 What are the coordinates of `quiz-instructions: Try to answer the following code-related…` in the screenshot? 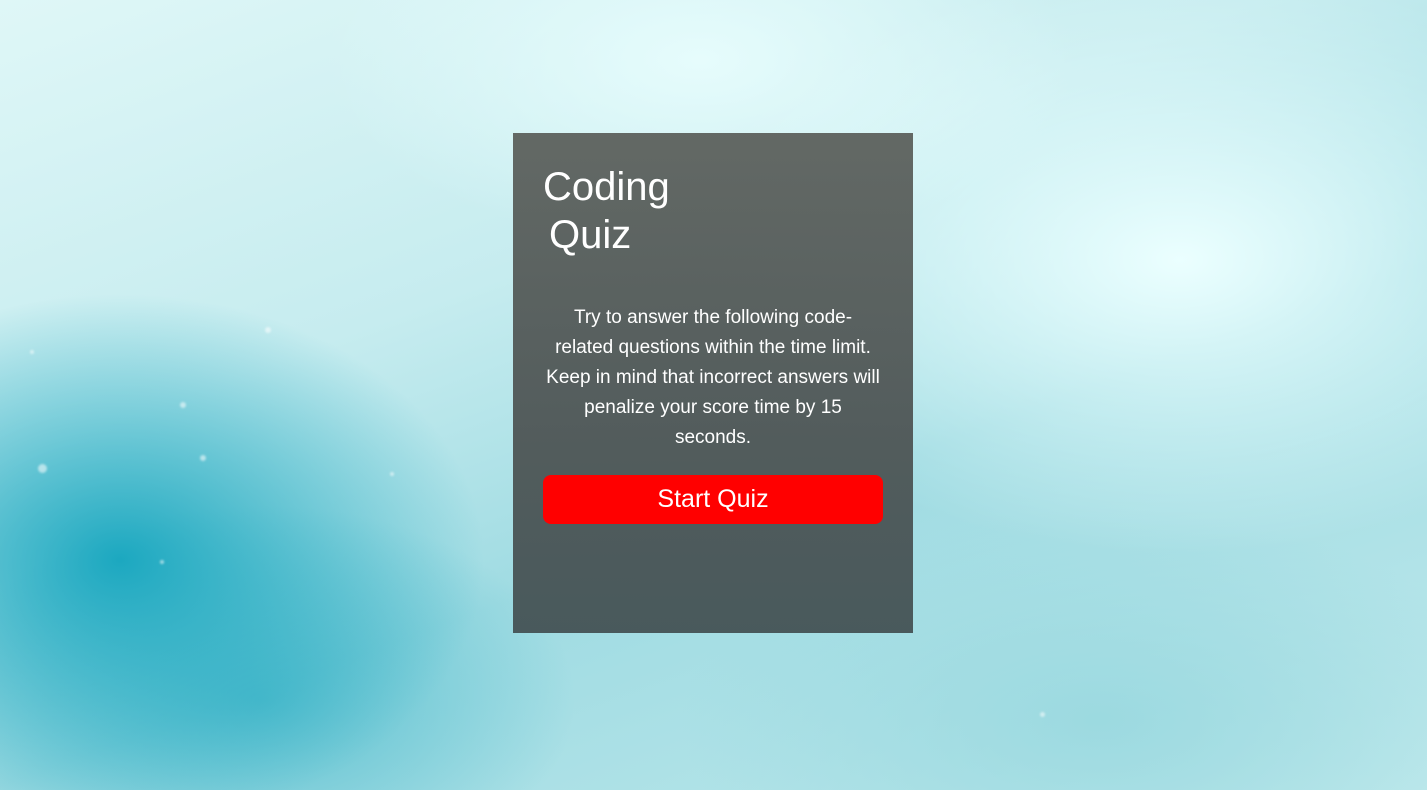 It's located at (713, 377).